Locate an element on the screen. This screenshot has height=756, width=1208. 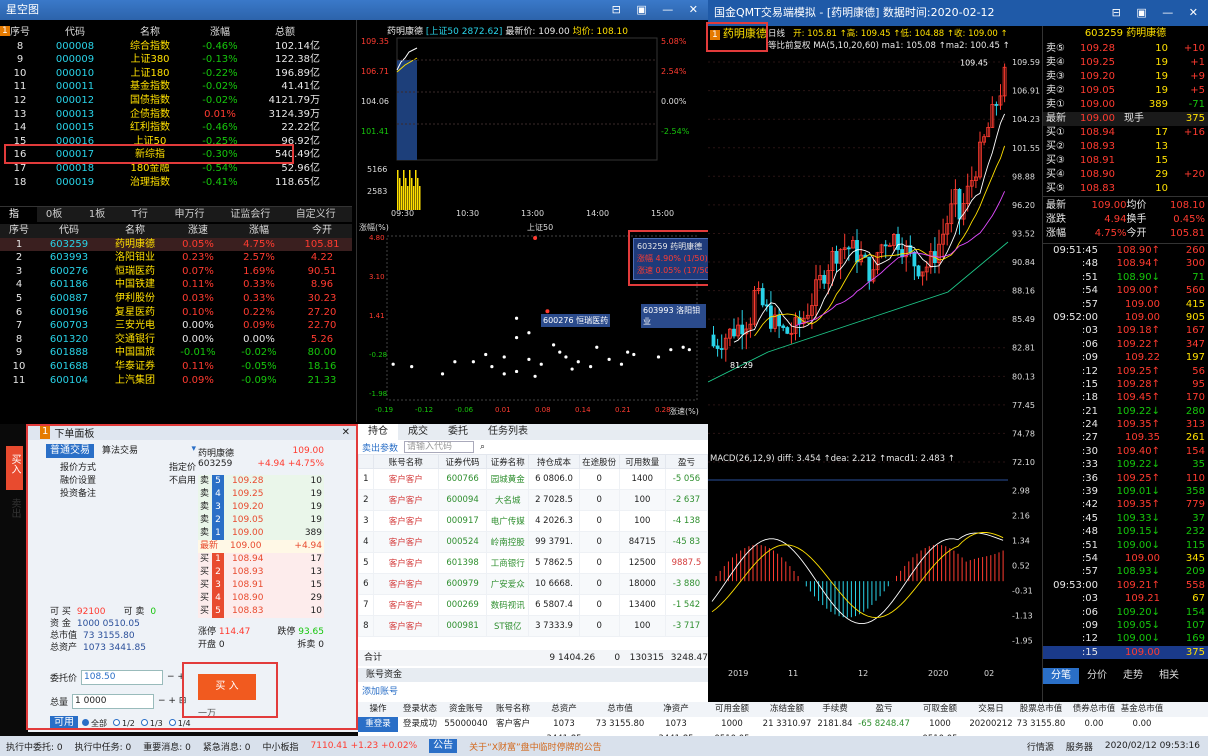
position-row: 7 客户客户 000269 数码视讯 6 5807.4 0 13400 -1 542 is located at coordinates (533, 605).